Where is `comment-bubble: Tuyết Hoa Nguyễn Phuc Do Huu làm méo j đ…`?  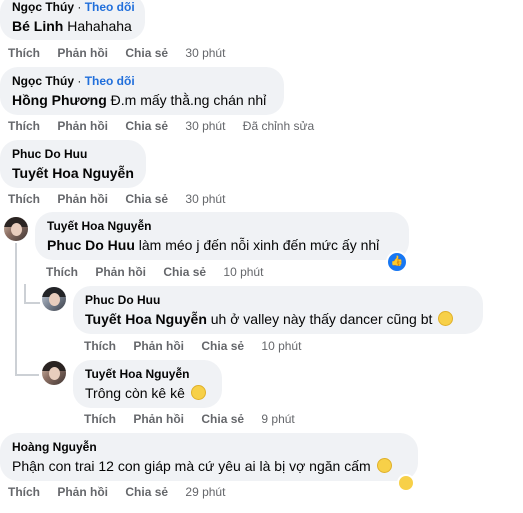 comment-bubble: Tuyết Hoa Nguyễn Phuc Do Huu làm méo j đ… is located at coordinates (222, 236).